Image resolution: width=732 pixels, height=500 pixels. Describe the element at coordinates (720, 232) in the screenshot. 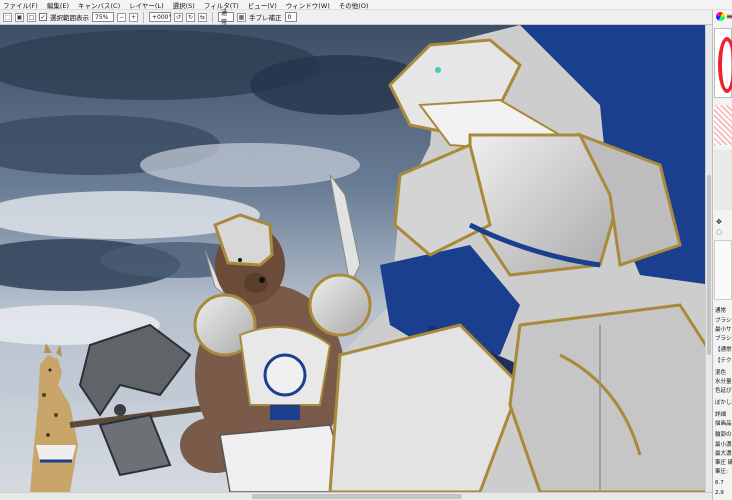

I see `selection-tool-icon: ◌` at that location.